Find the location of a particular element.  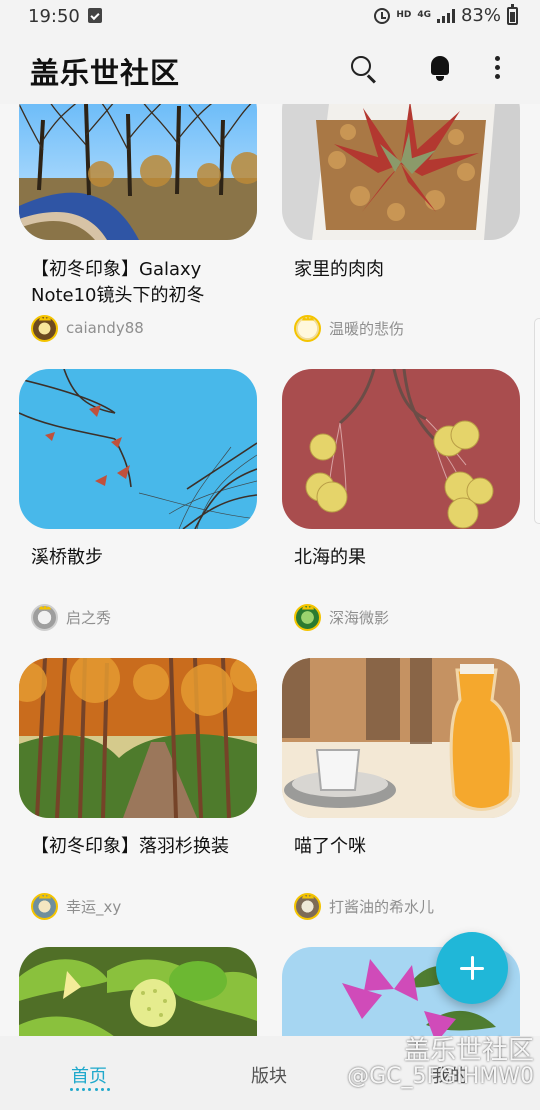

bell-icon is located at coordinates (440, 65).